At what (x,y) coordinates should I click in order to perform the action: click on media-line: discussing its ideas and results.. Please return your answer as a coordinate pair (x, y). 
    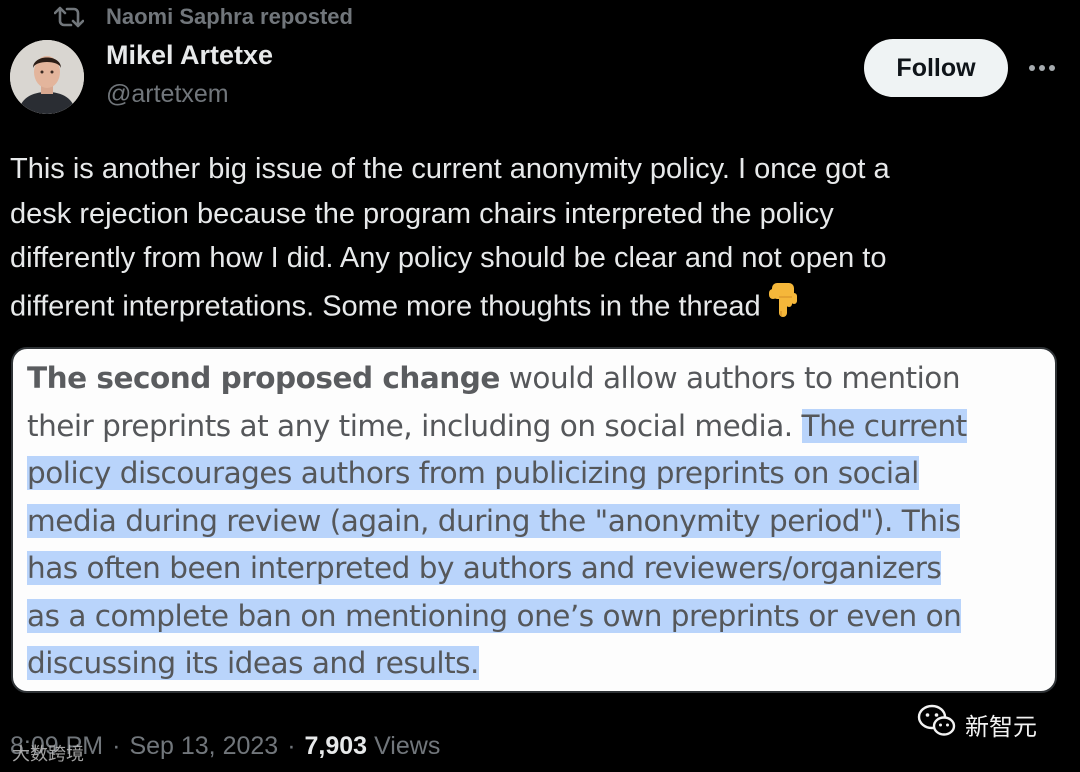
    Looking at the image, I should click on (253, 663).